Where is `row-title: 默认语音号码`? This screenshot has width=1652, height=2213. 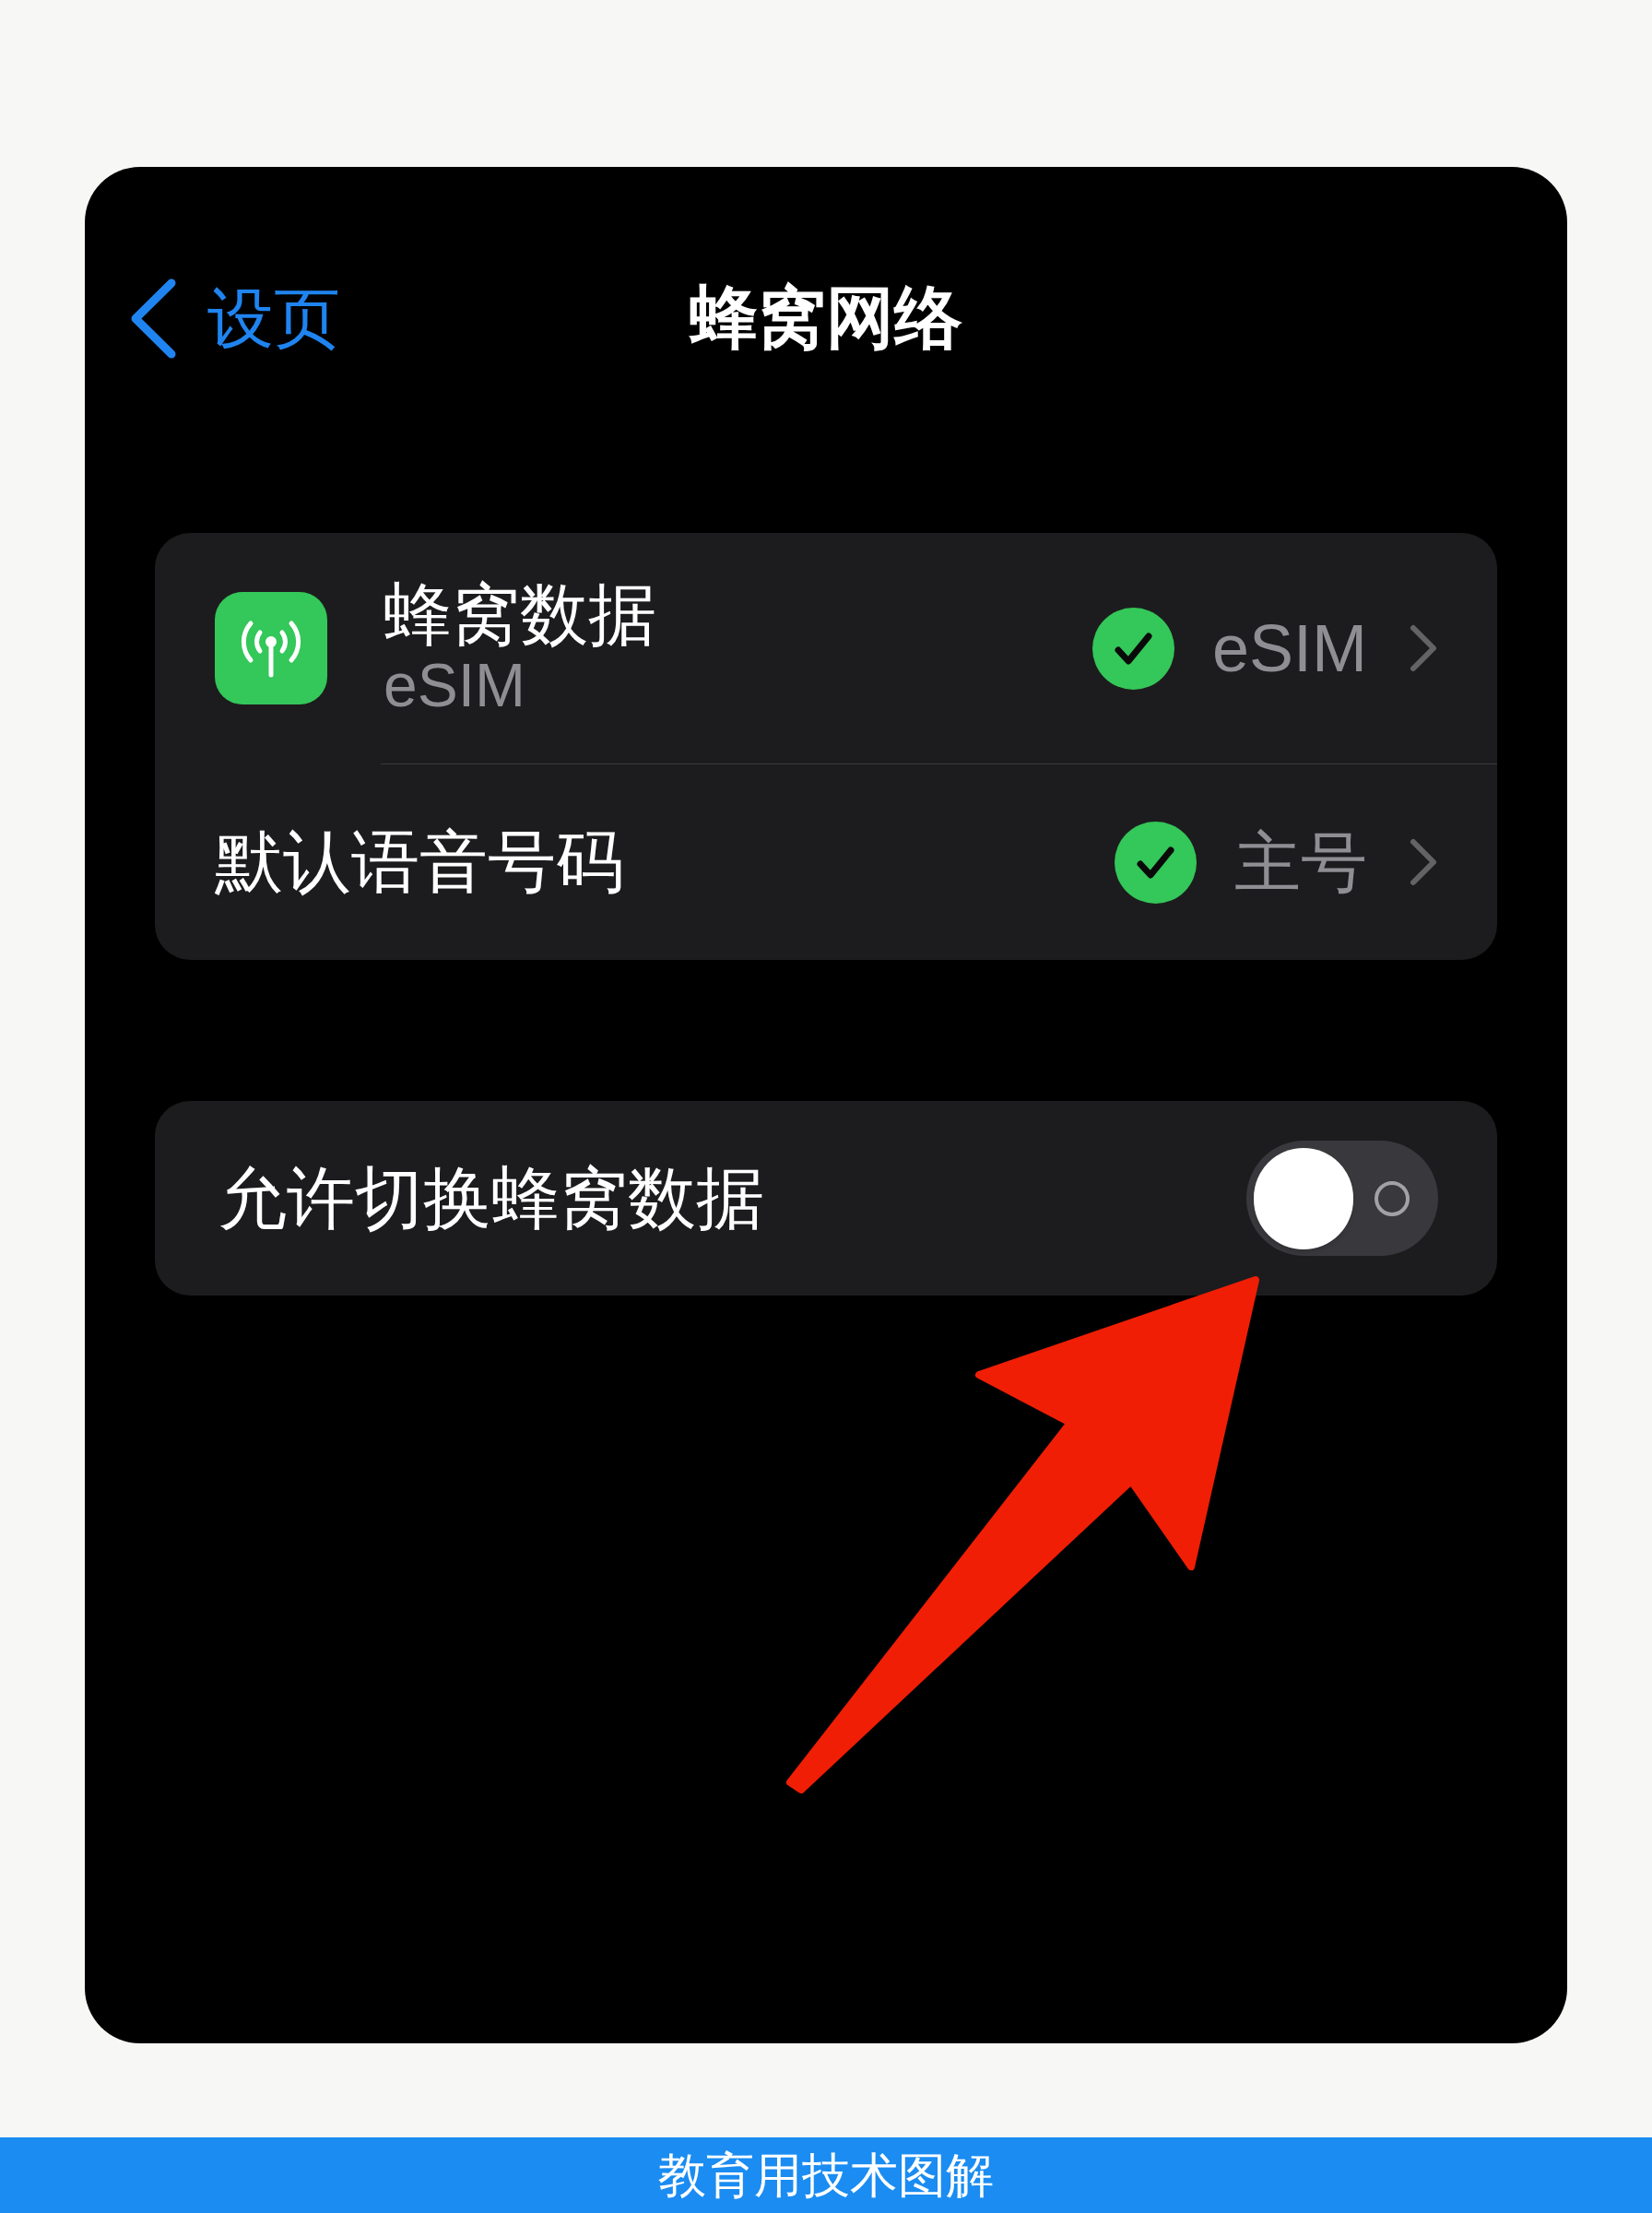
row-title: 默认语音号码 is located at coordinates (419, 862).